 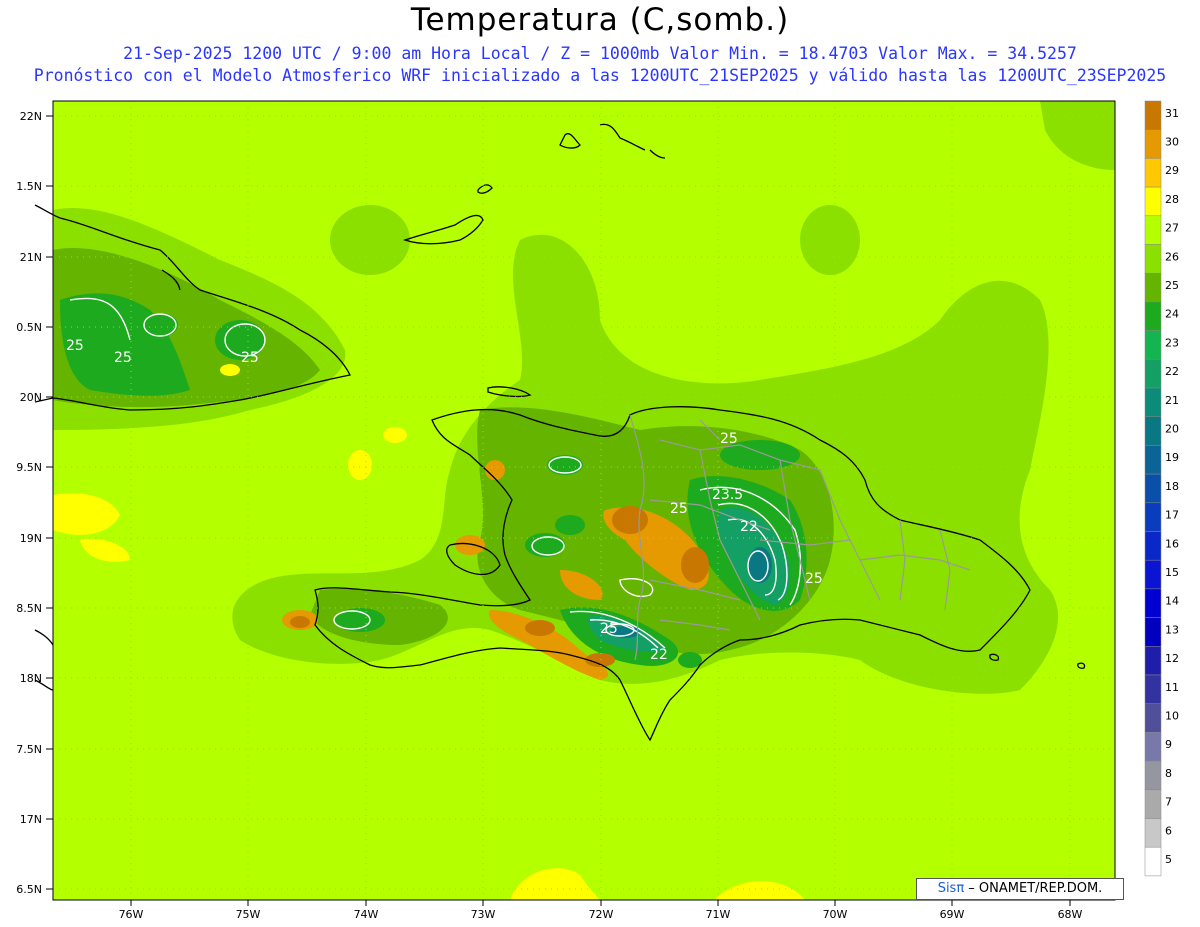 I want to click on legend-label: 27, so click(x=1172, y=228).